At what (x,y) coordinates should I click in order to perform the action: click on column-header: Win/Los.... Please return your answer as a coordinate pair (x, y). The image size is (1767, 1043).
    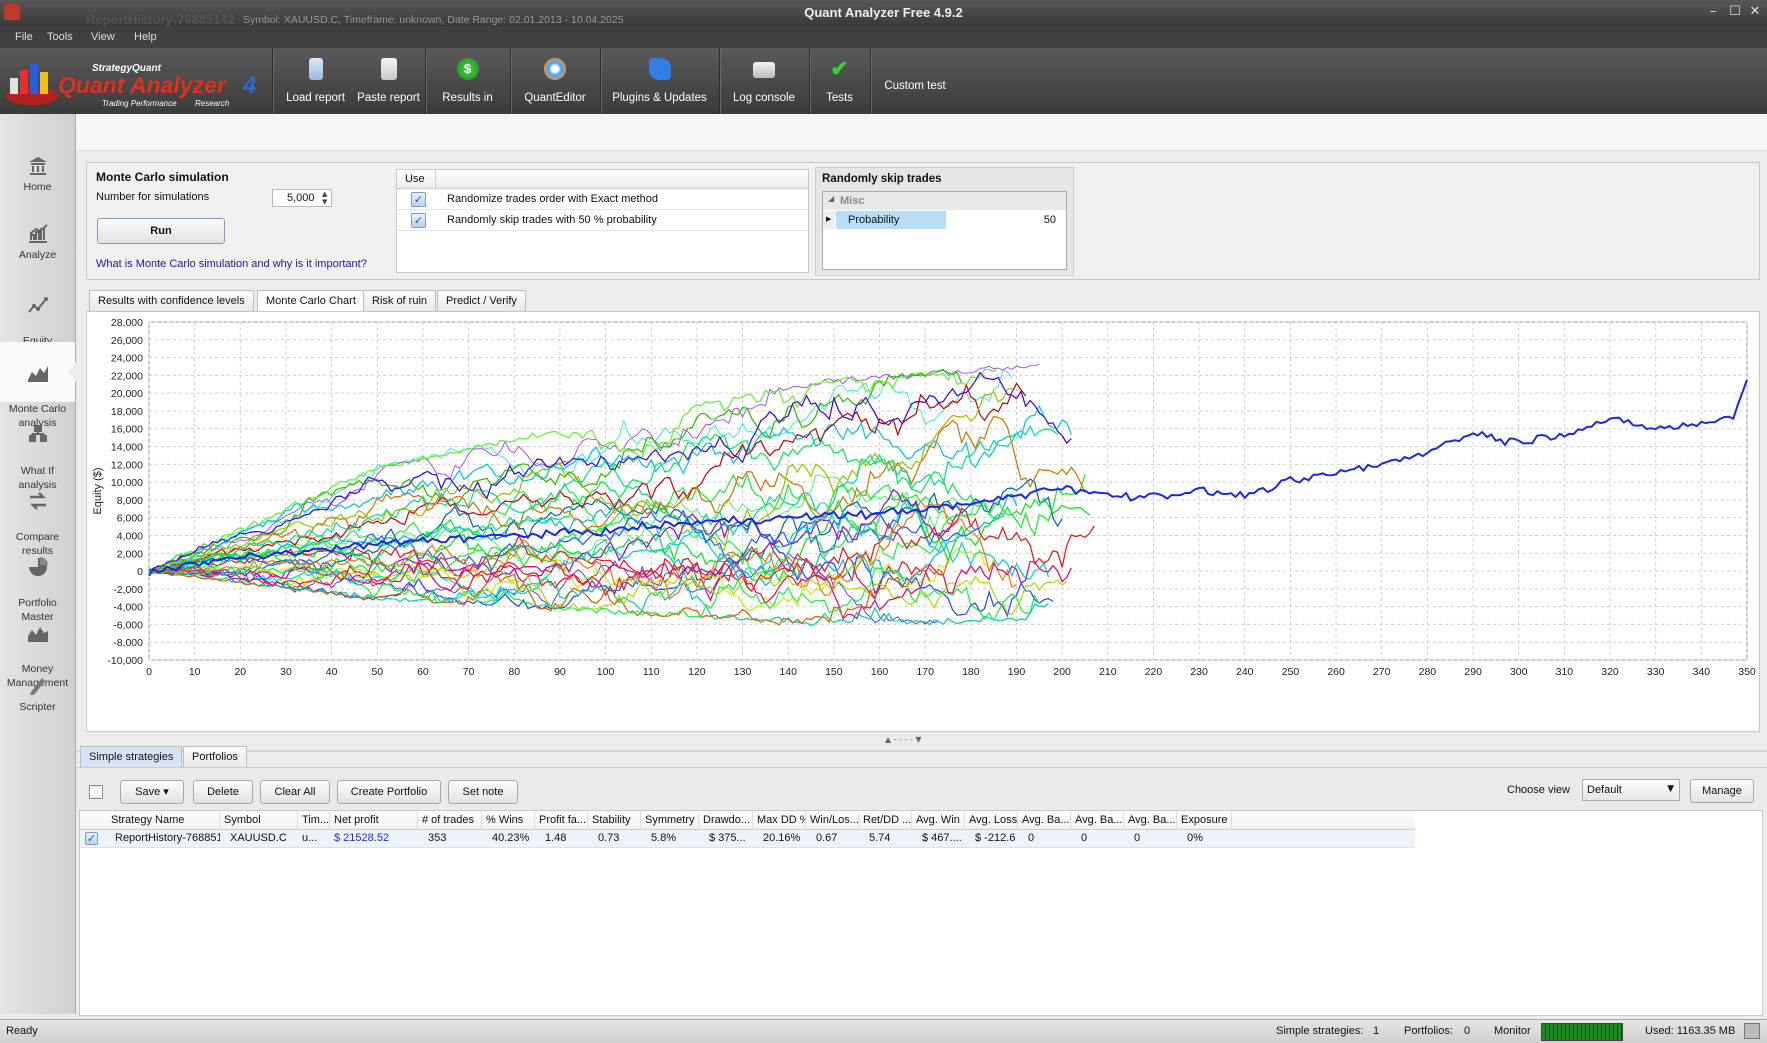
    Looking at the image, I should click on (832, 820).